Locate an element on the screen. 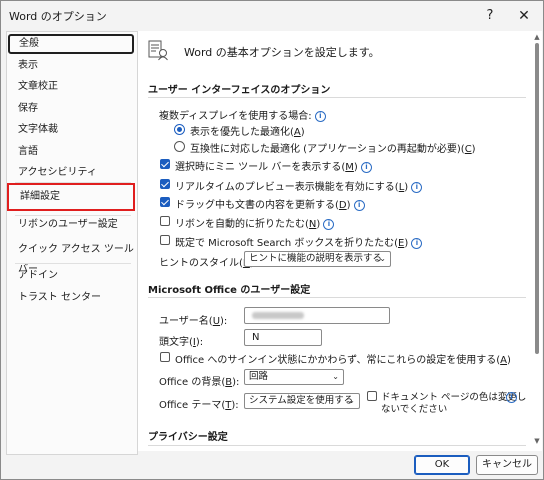  title-bar: Word のオプション ? ✕ is located at coordinates (272, 16).